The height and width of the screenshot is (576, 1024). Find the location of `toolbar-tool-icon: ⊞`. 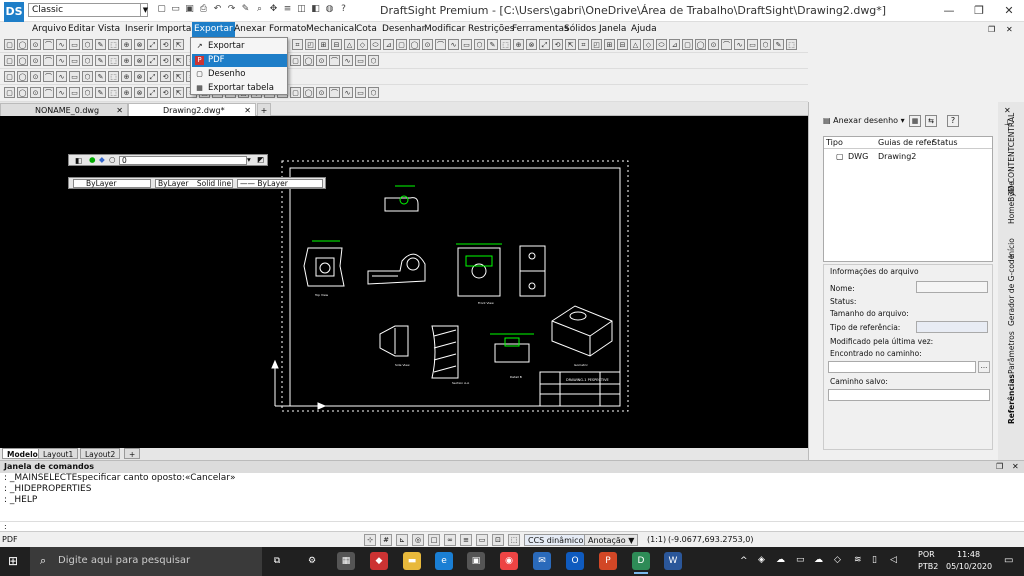

toolbar-tool-icon: ⊞ is located at coordinates (609, 44).